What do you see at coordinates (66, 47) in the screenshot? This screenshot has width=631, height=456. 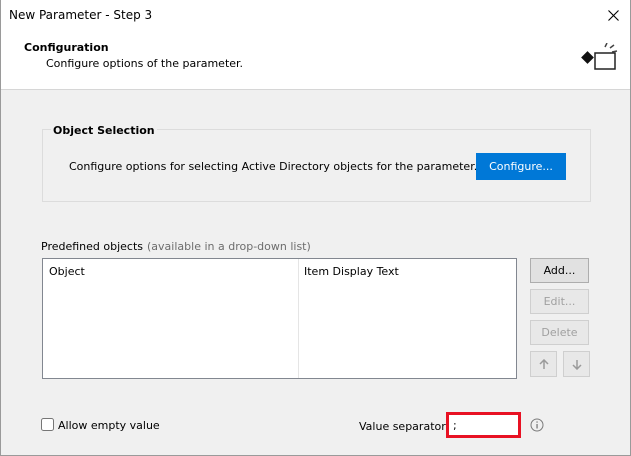 I see `header-title: Configuration` at bounding box center [66, 47].